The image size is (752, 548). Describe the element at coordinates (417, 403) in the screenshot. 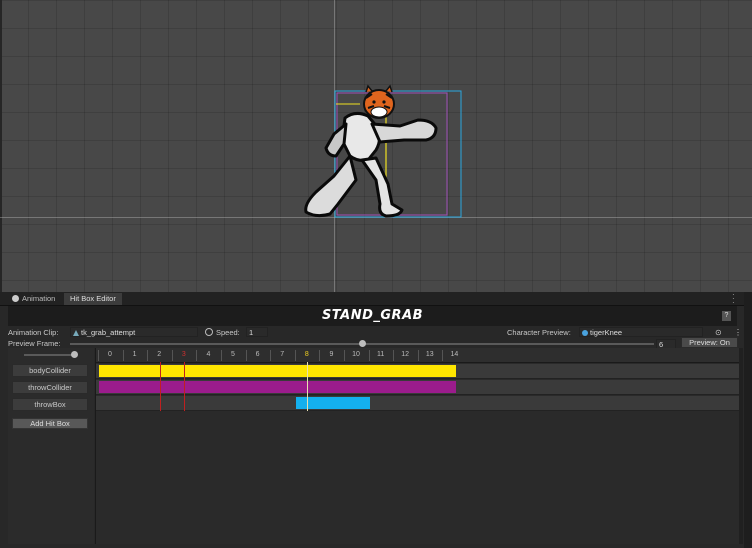

I see `timeline-track-throw-box` at that location.